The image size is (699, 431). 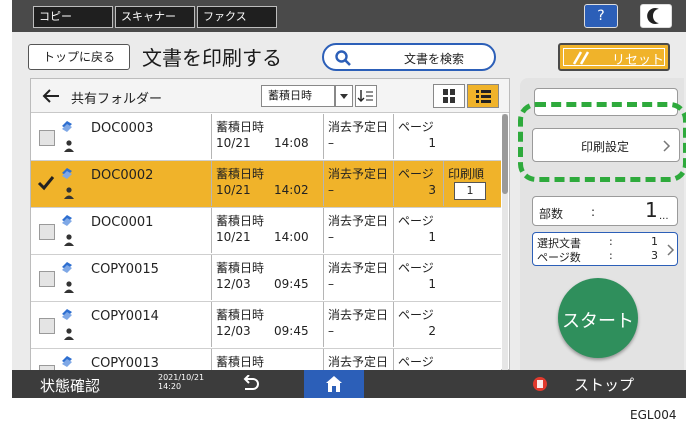 I want to click on list-view-button, so click(x=483, y=96).